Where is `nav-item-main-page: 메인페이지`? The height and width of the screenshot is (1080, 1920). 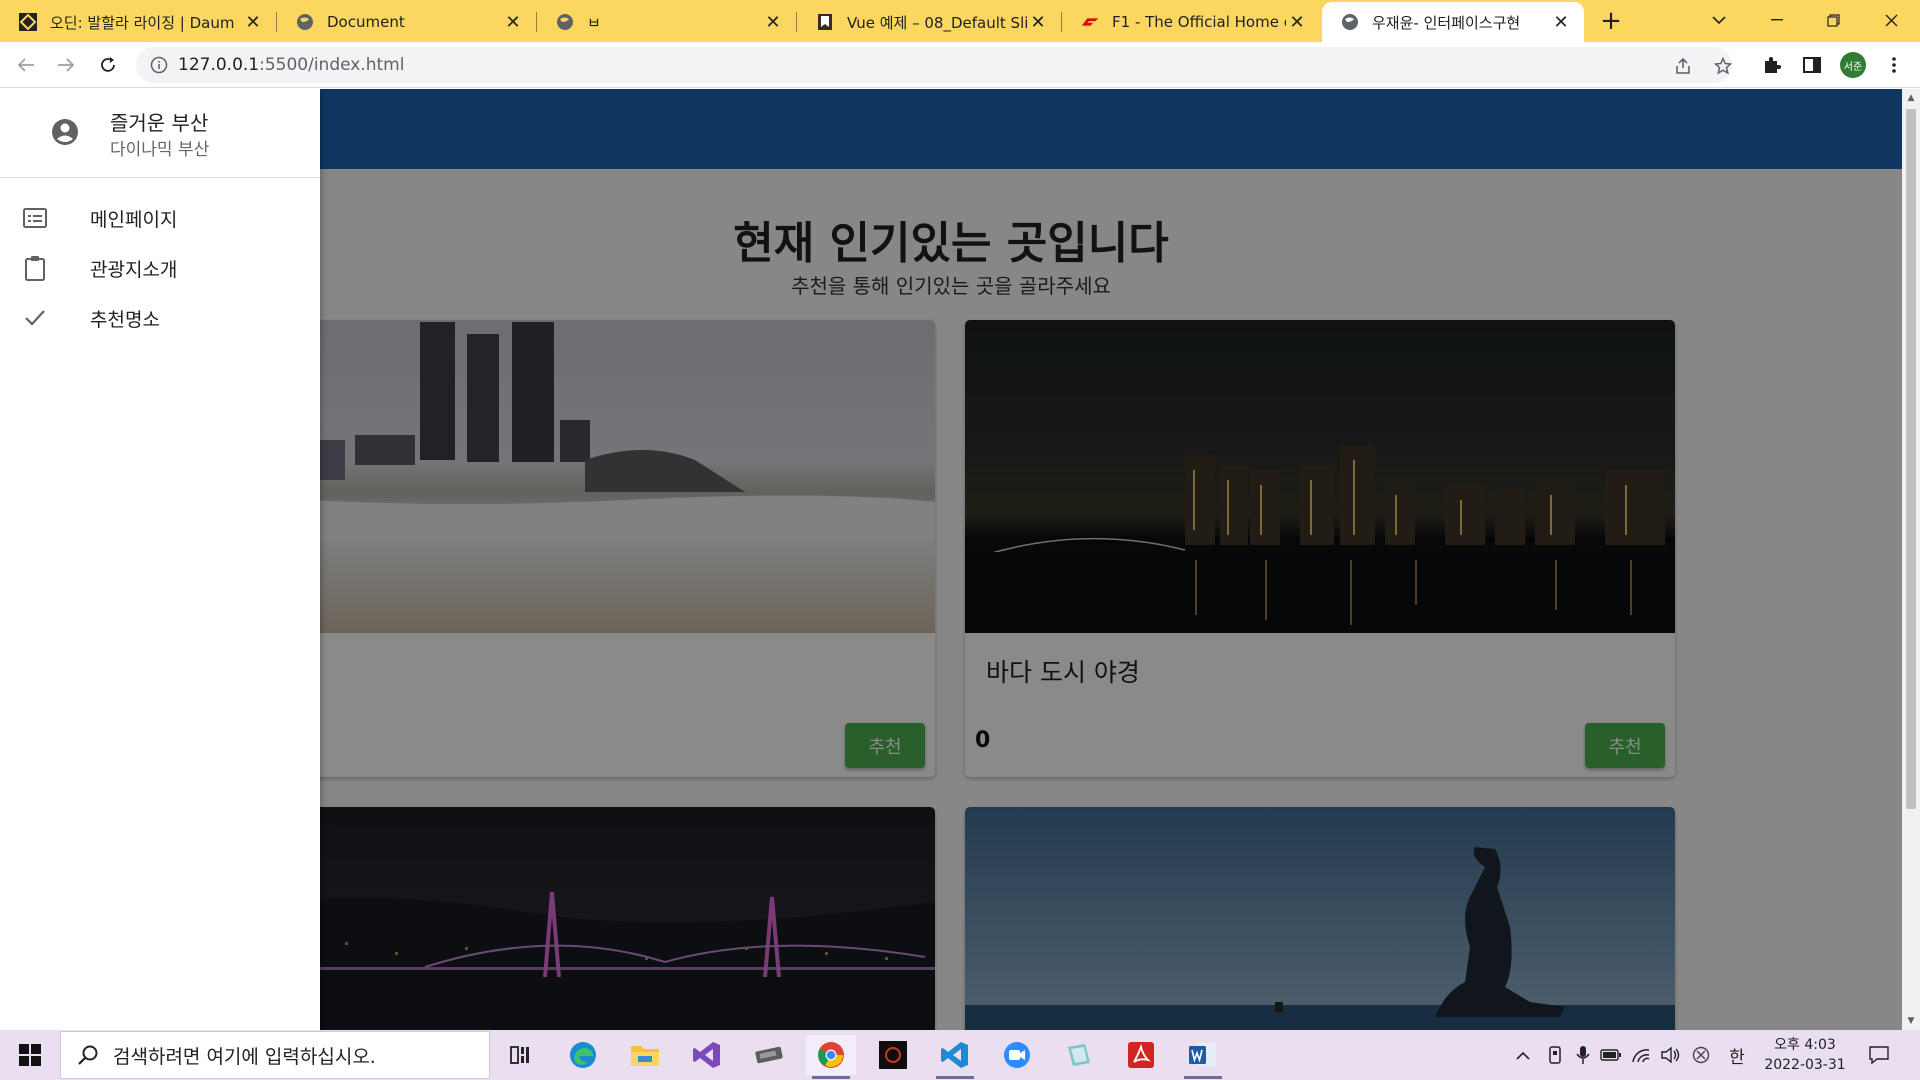
nav-item-main-page: 메인페이지 is located at coordinates (160, 218).